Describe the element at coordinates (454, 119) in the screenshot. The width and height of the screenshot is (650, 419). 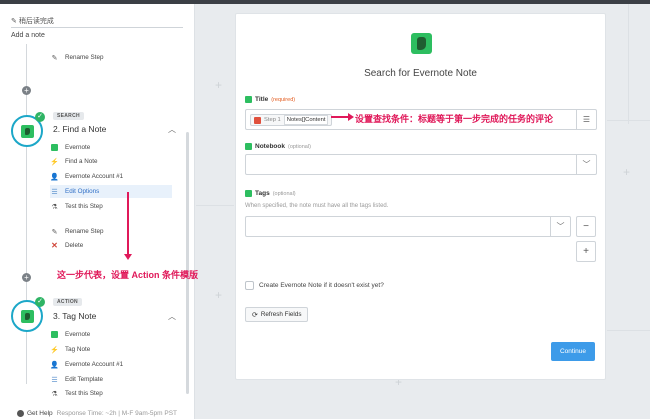
I see `annotation-title-note: 设置查找条件：标题等于第一步完成的任务的评论` at that location.